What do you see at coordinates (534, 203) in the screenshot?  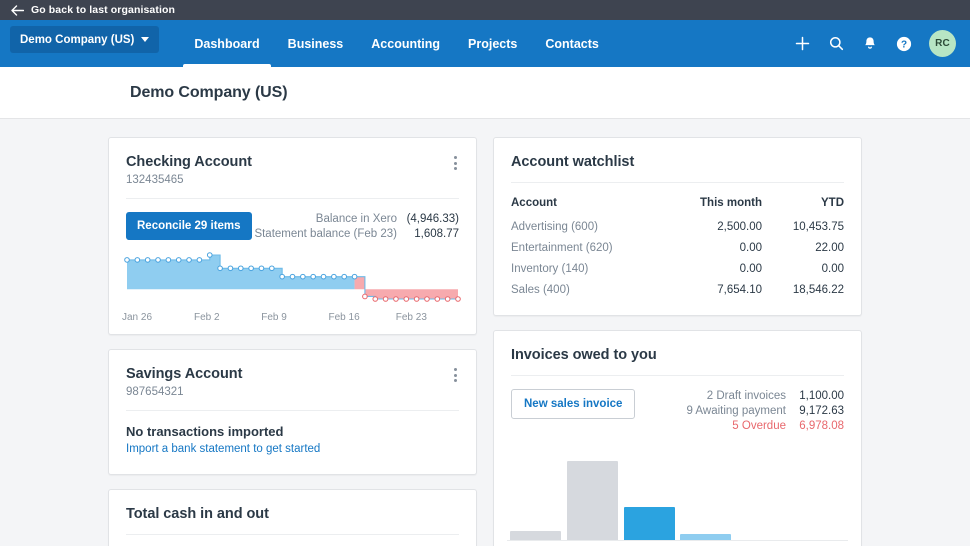 I see `column-header-account: Account` at bounding box center [534, 203].